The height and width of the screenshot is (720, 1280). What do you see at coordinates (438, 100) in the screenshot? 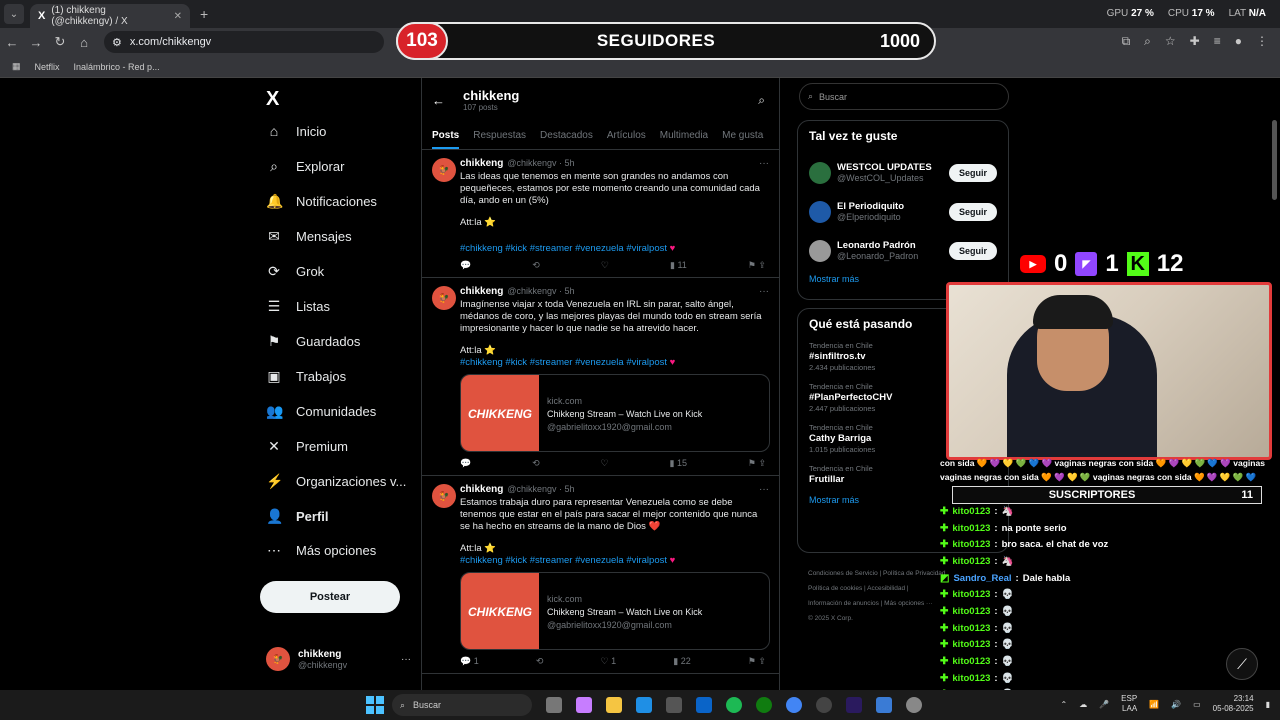
I see `back-arrow-icon: ←` at bounding box center [438, 100].